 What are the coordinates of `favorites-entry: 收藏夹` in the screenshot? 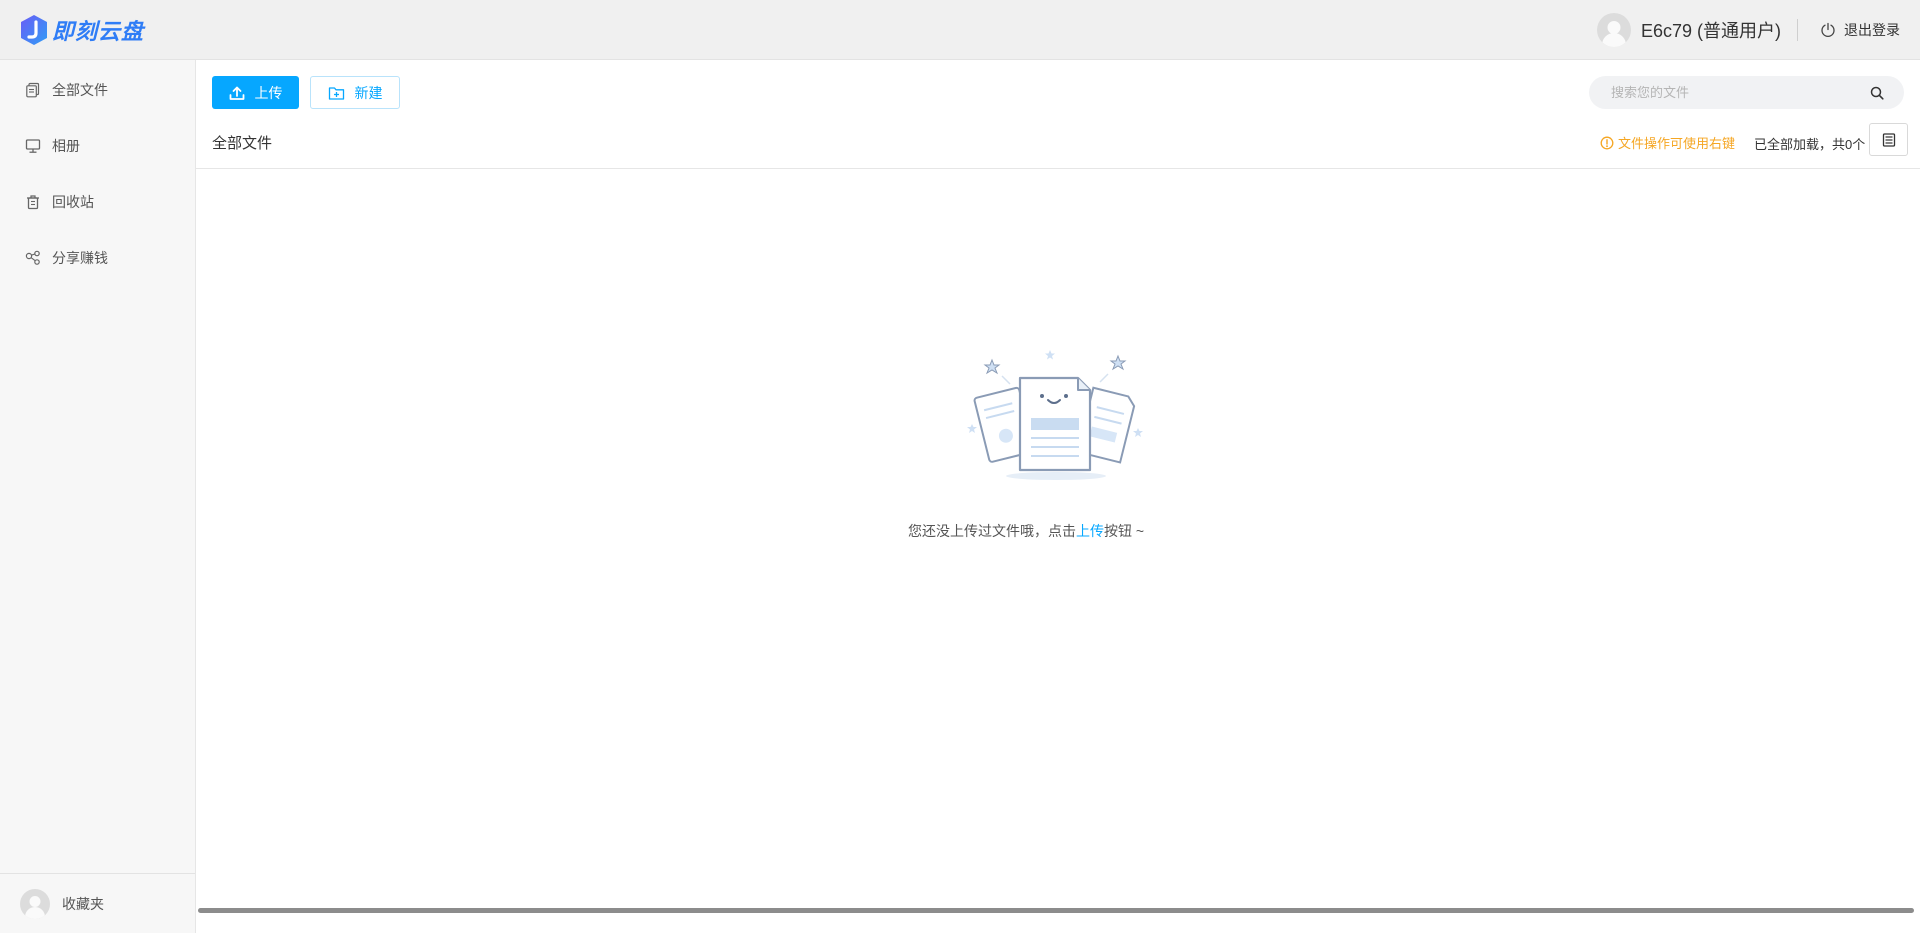 It's located at (97, 903).